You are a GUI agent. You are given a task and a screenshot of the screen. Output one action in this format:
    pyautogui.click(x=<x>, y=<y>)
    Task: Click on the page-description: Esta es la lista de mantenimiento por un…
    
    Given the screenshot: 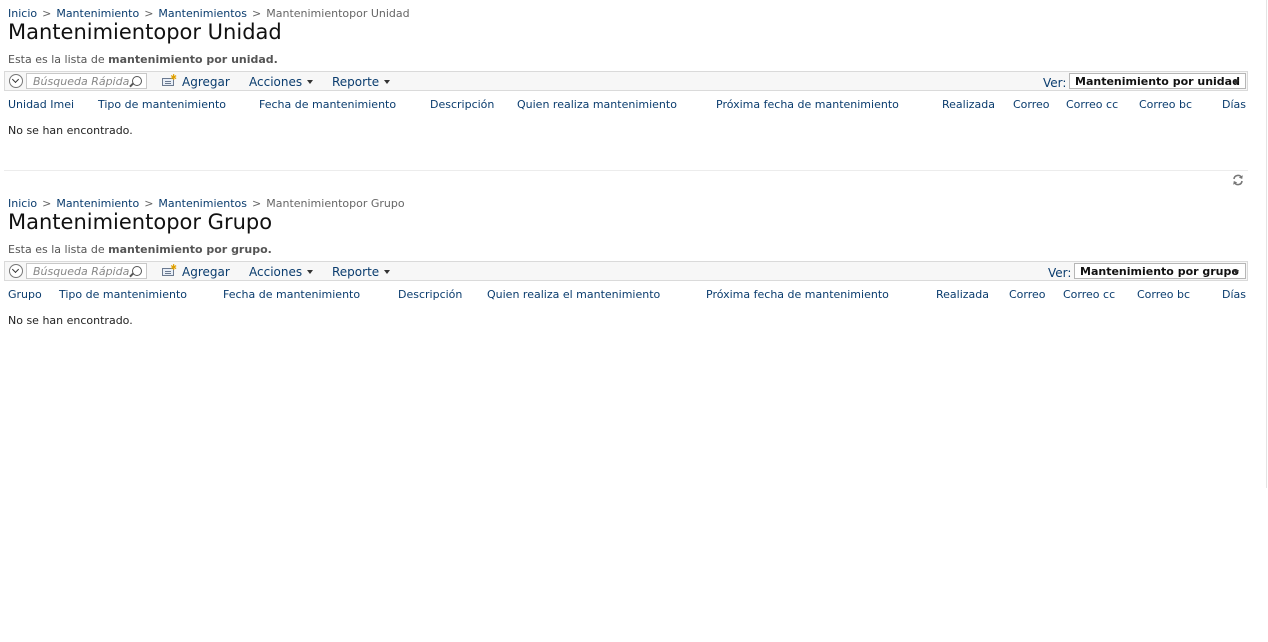 What is the action you would take?
    pyautogui.click(x=143, y=59)
    